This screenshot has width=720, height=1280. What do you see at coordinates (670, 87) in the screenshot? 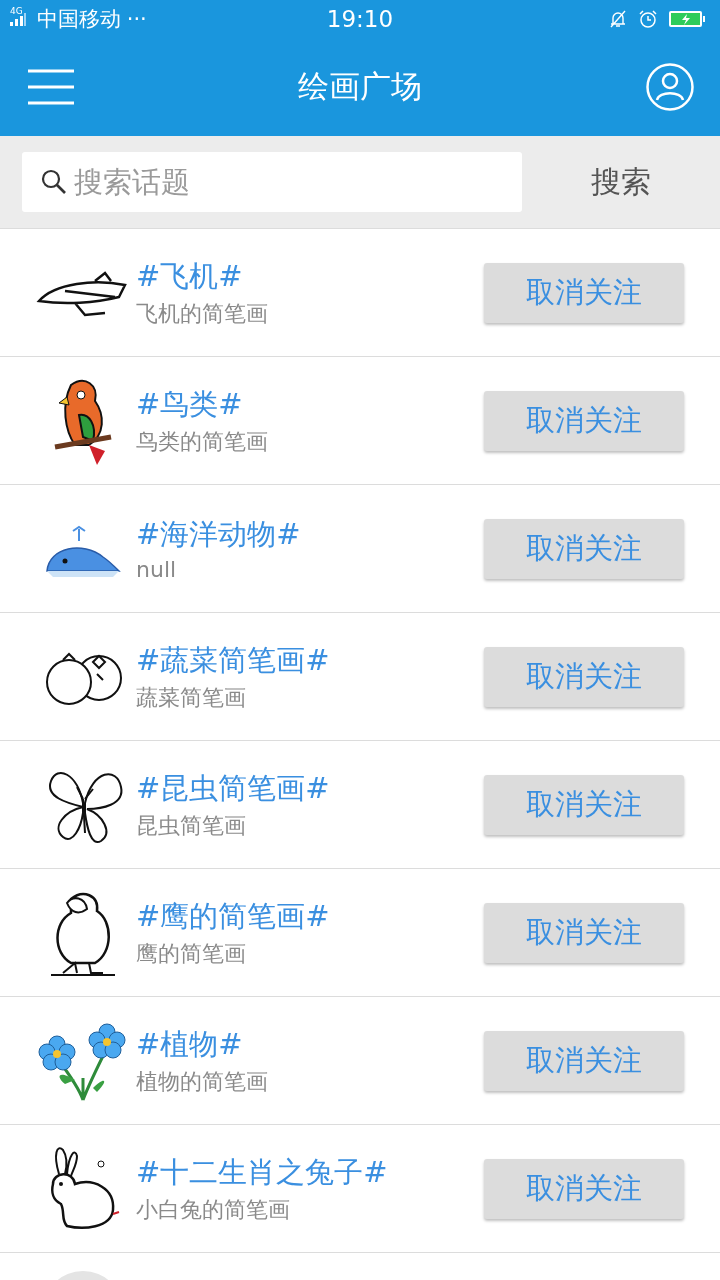
I see `user-icon` at bounding box center [670, 87].